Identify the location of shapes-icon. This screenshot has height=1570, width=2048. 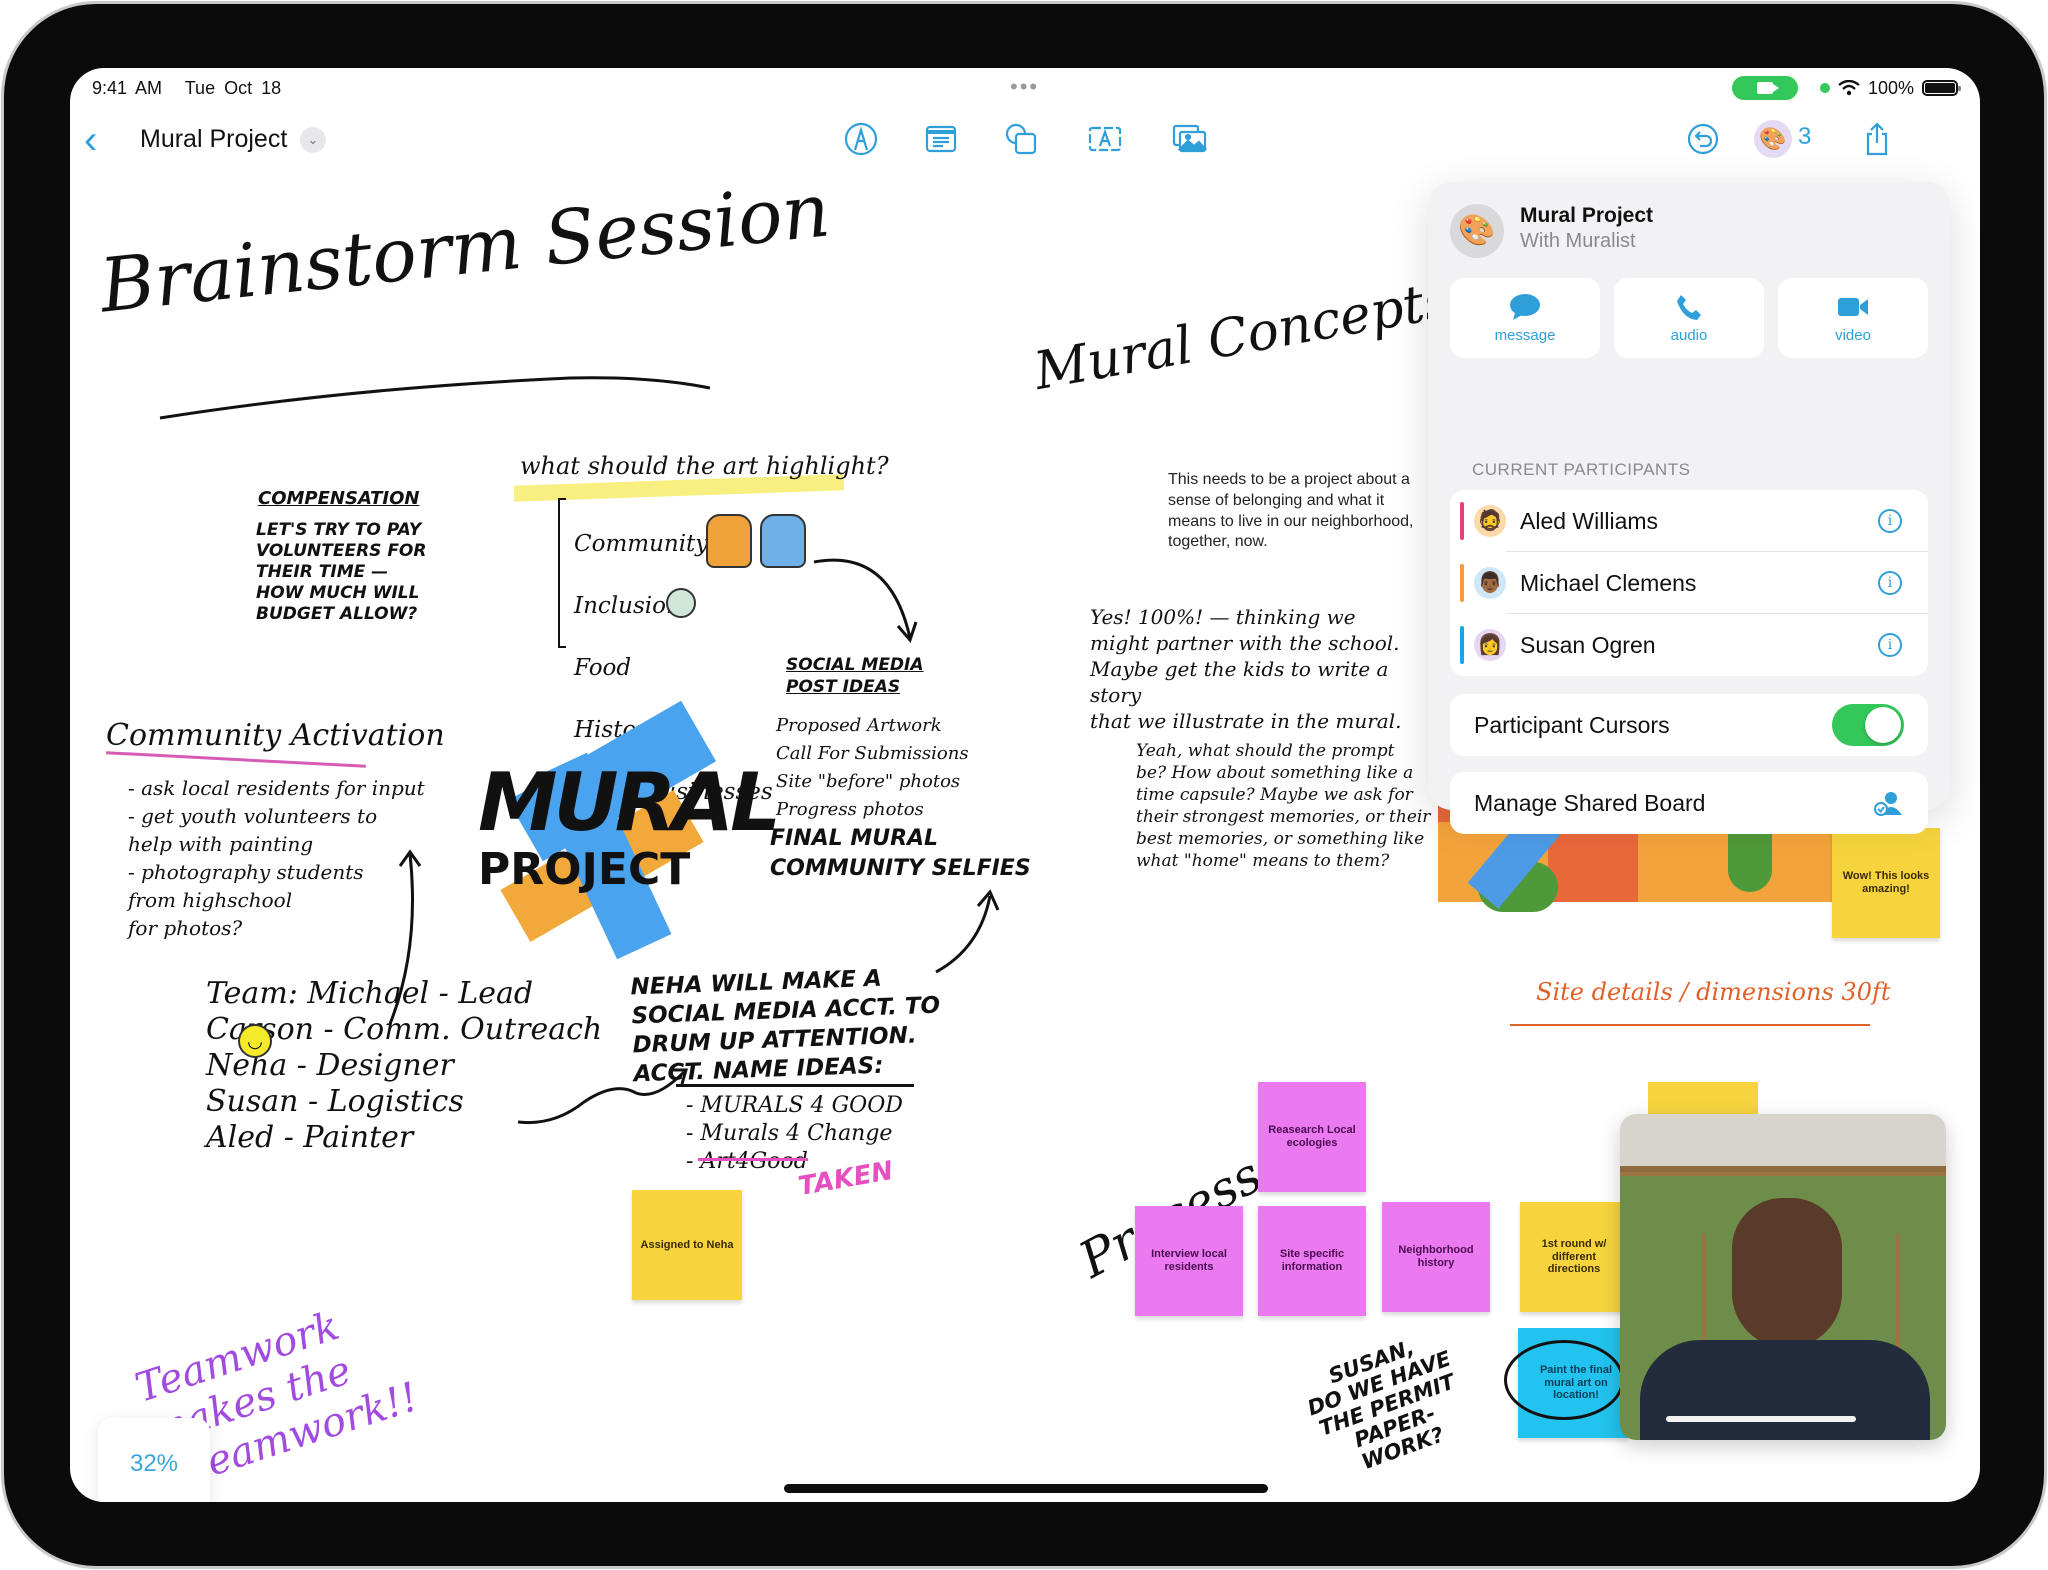
(1021, 139).